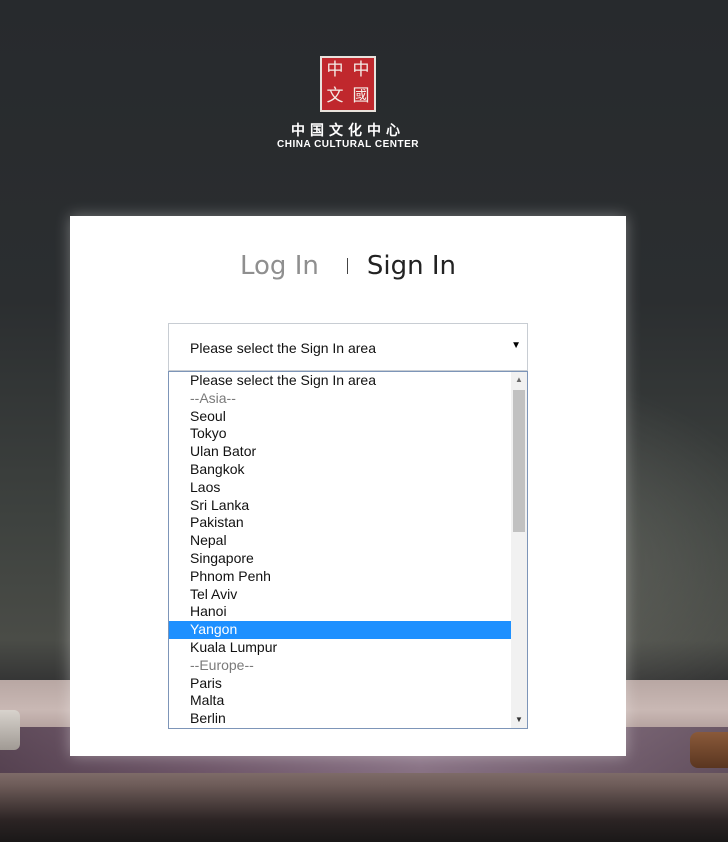 The height and width of the screenshot is (842, 728). What do you see at coordinates (348, 84) in the screenshot?
I see `brand-logo-seal: 中 中 文 國` at bounding box center [348, 84].